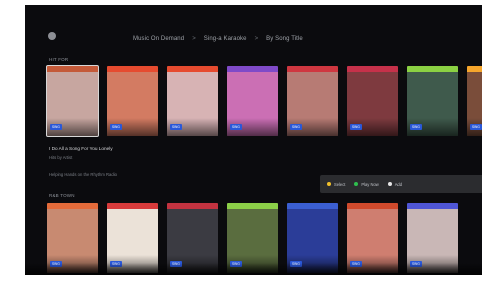 The height and width of the screenshot is (285, 498). Describe the element at coordinates (62, 195) in the screenshot. I see `section-label-rnb-town: R&B TOWN` at that location.